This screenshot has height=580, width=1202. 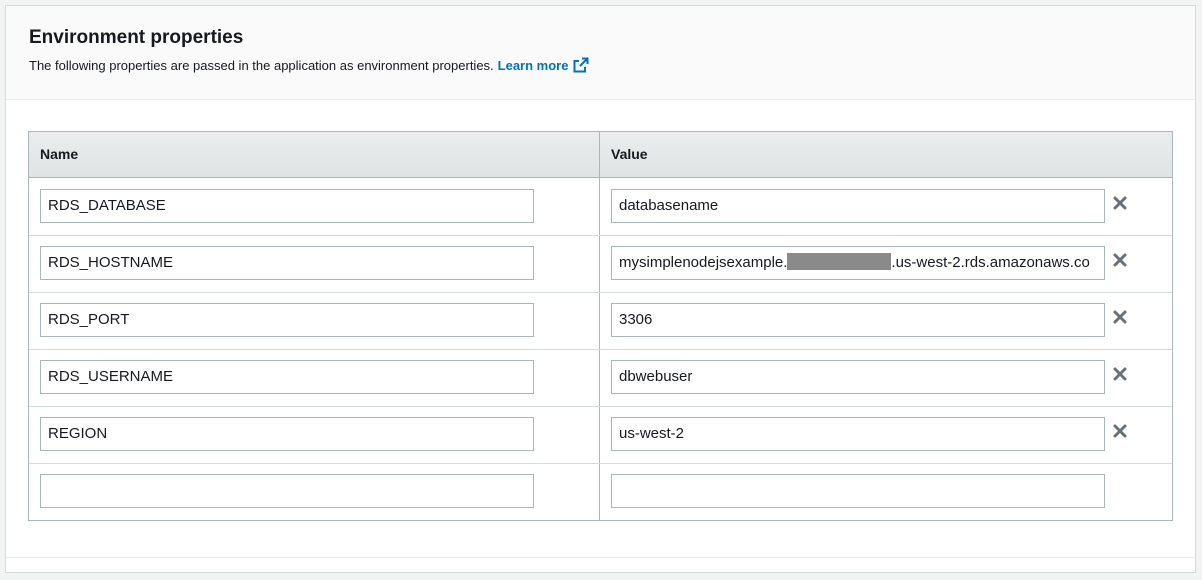 I want to click on value-suffix: .us-west-2.rds.amazonaws.co, so click(x=990, y=262).